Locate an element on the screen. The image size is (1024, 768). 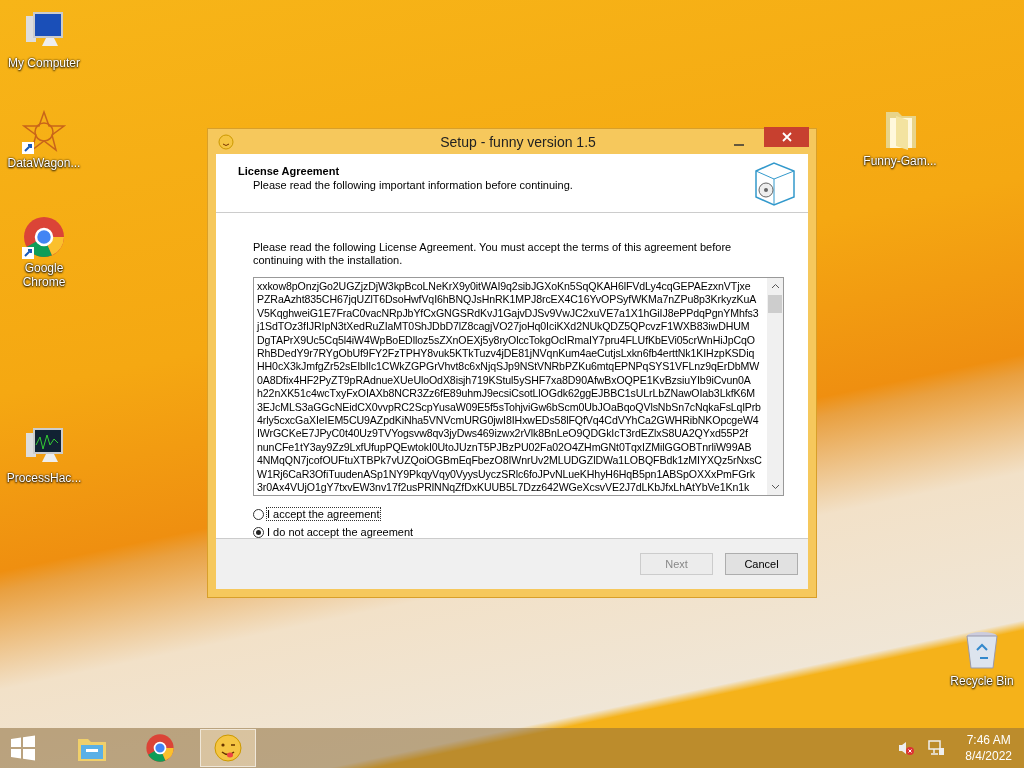
scrollbar is located at coordinates (775, 386).